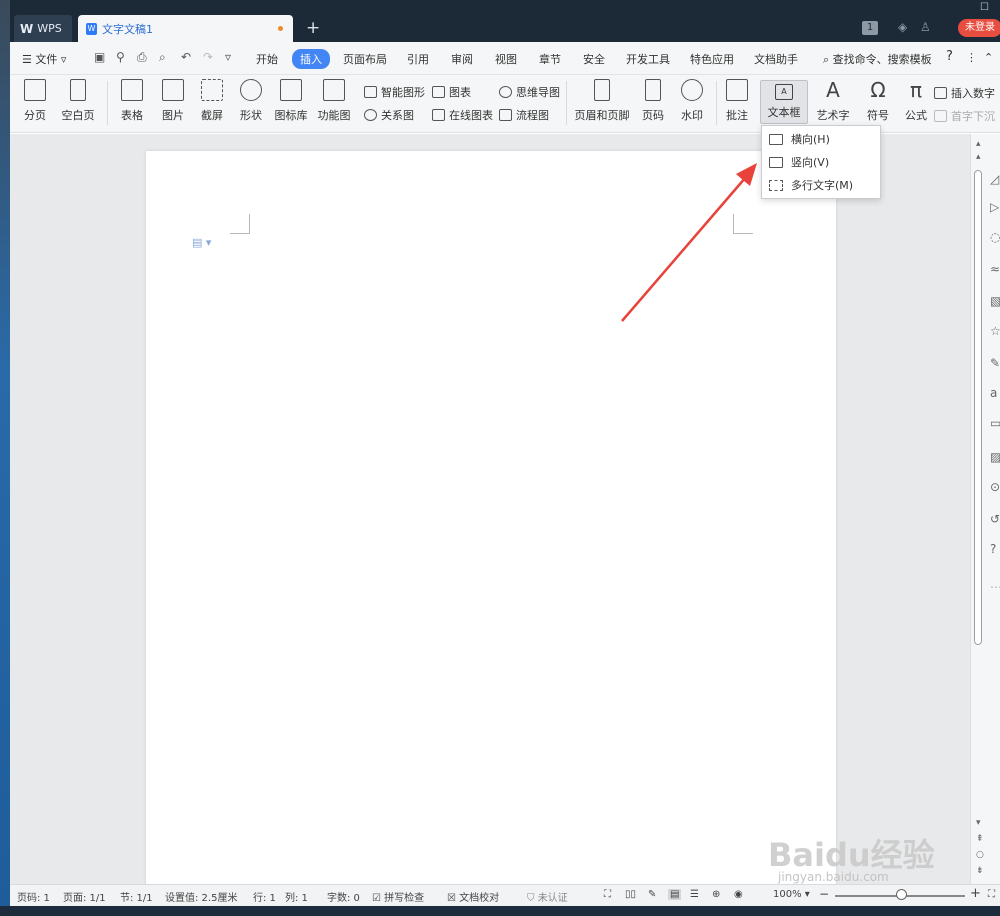  Describe the element at coordinates (173, 101) in the screenshot. I see `picture-button: 图片` at that location.